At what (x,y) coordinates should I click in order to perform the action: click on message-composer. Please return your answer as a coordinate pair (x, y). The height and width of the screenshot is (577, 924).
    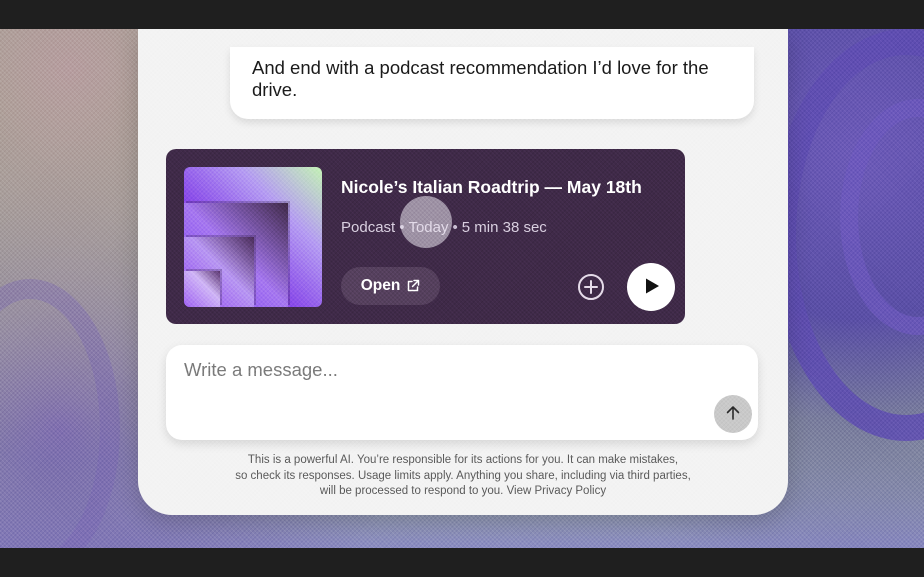
    Looking at the image, I should click on (462, 392).